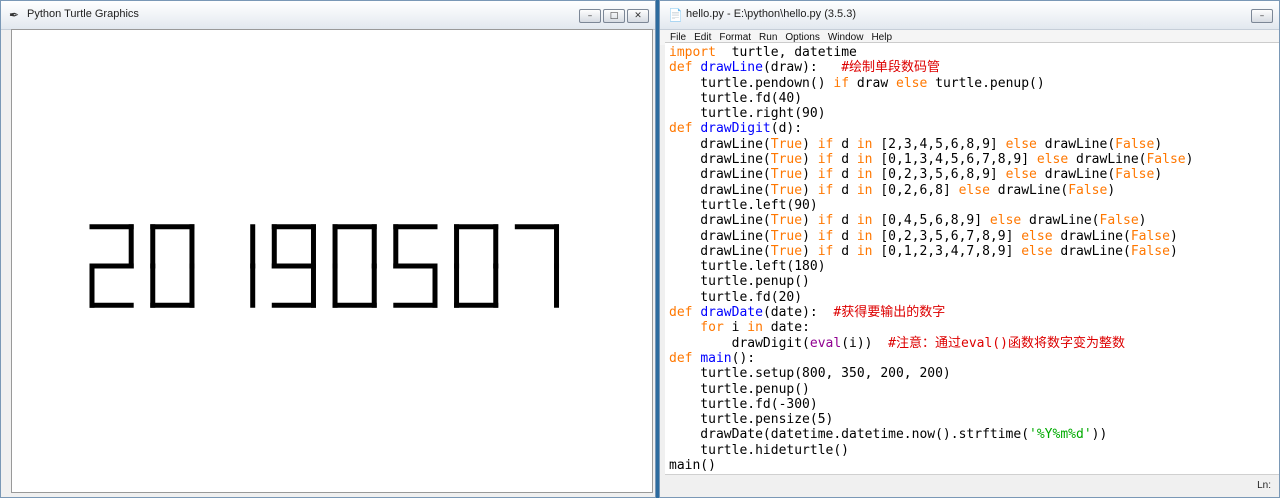 This screenshot has width=1280, height=498. What do you see at coordinates (931, 205) in the screenshot?
I see `code-line: turtle.left(90)` at bounding box center [931, 205].